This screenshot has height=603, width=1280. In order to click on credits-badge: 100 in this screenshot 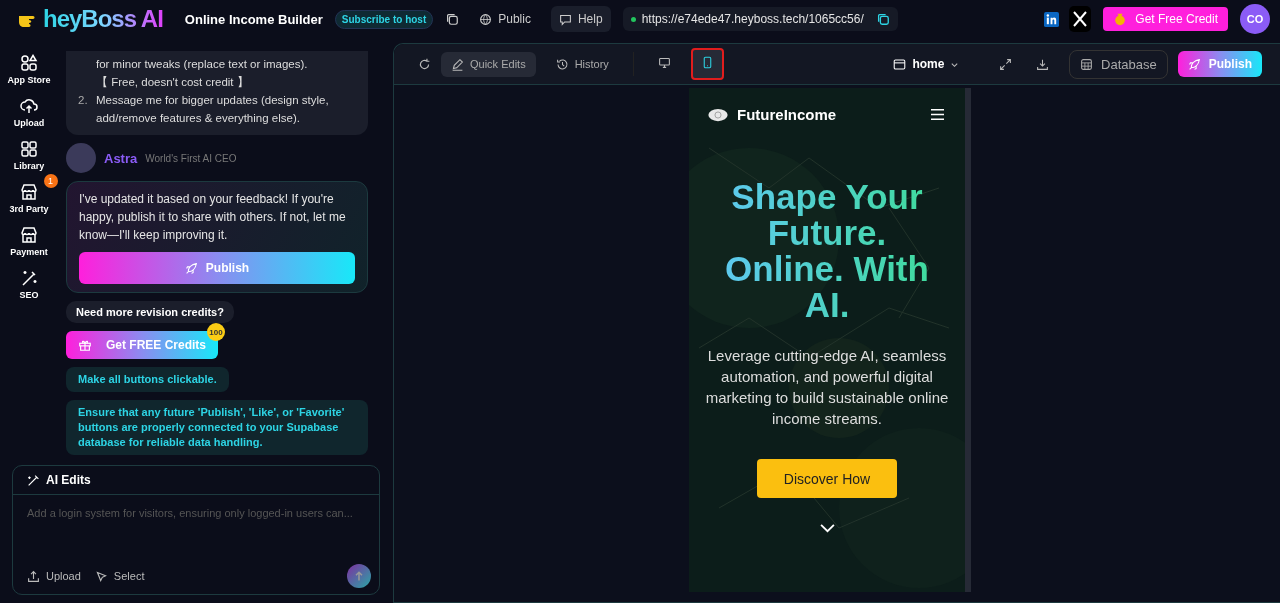, I will do `click(216, 332)`.